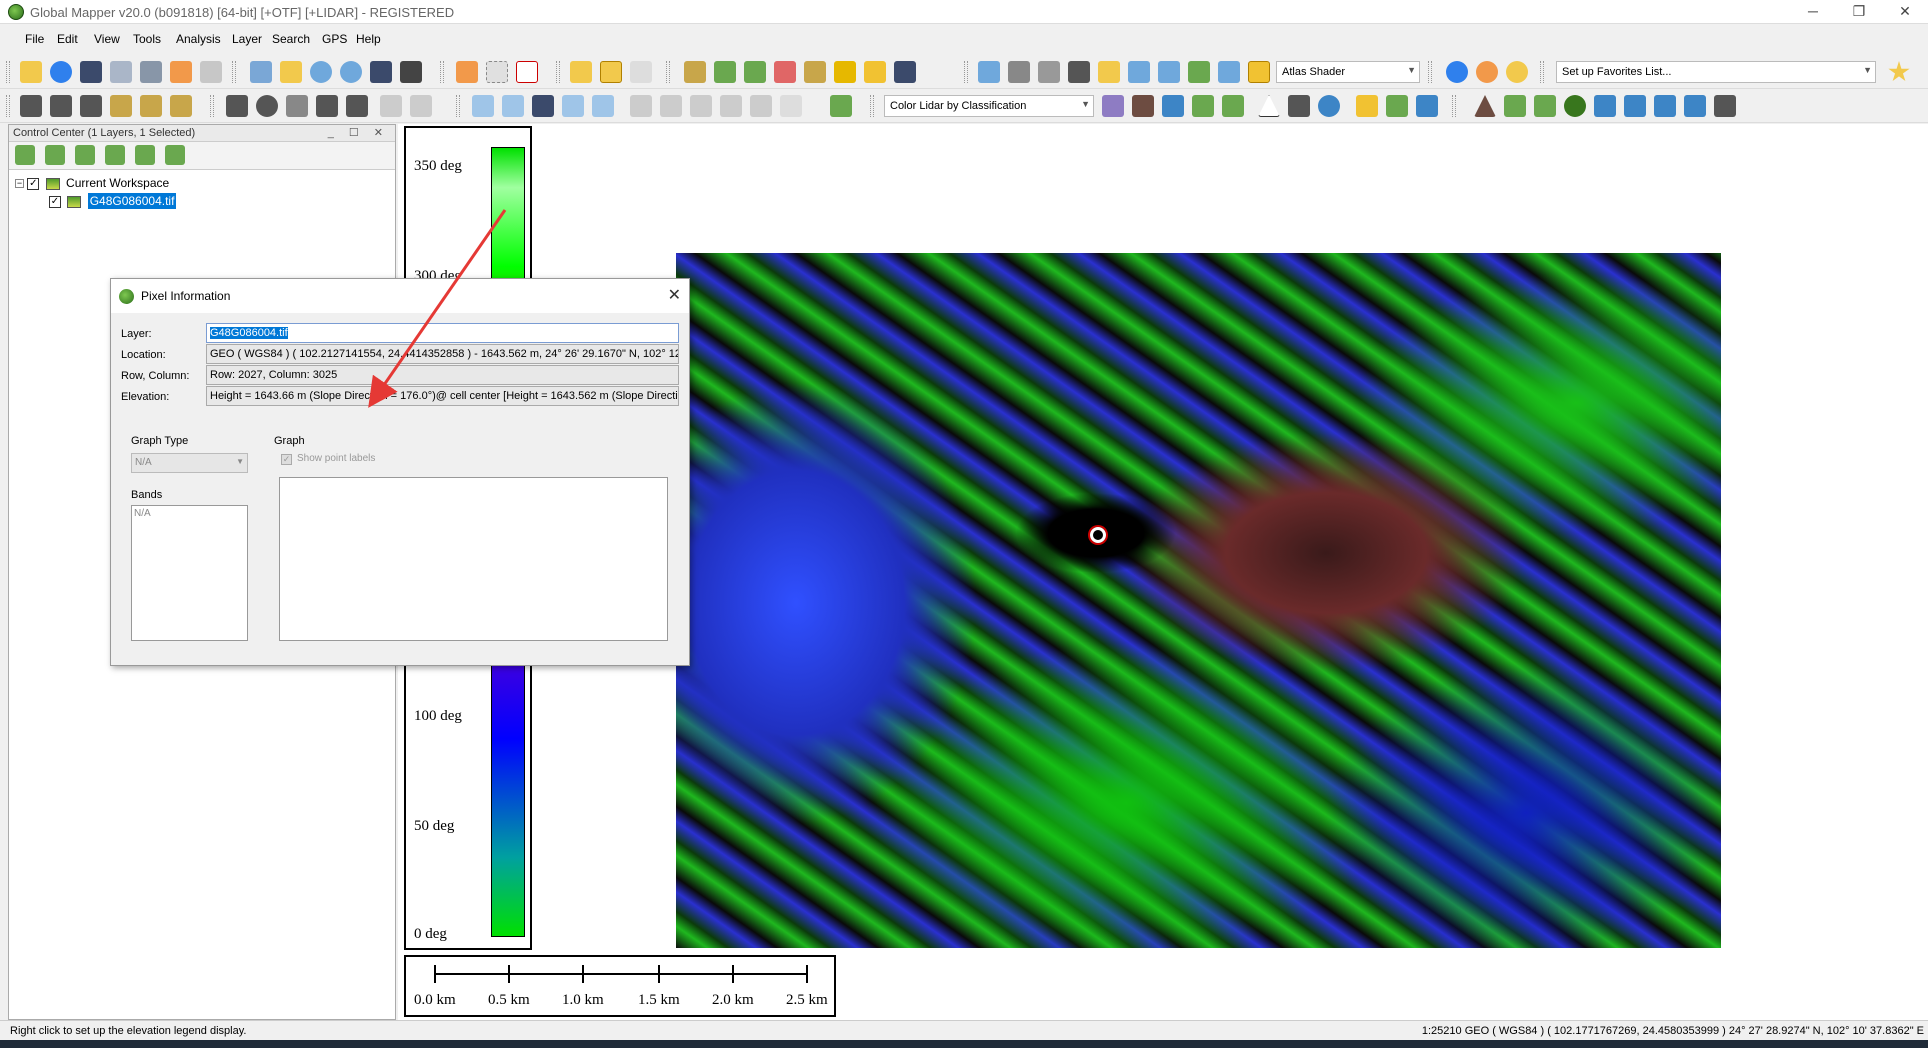 This screenshot has height=1048, width=1928. Describe the element at coordinates (1173, 106) in the screenshot. I see `lidar-building-icon` at that location.